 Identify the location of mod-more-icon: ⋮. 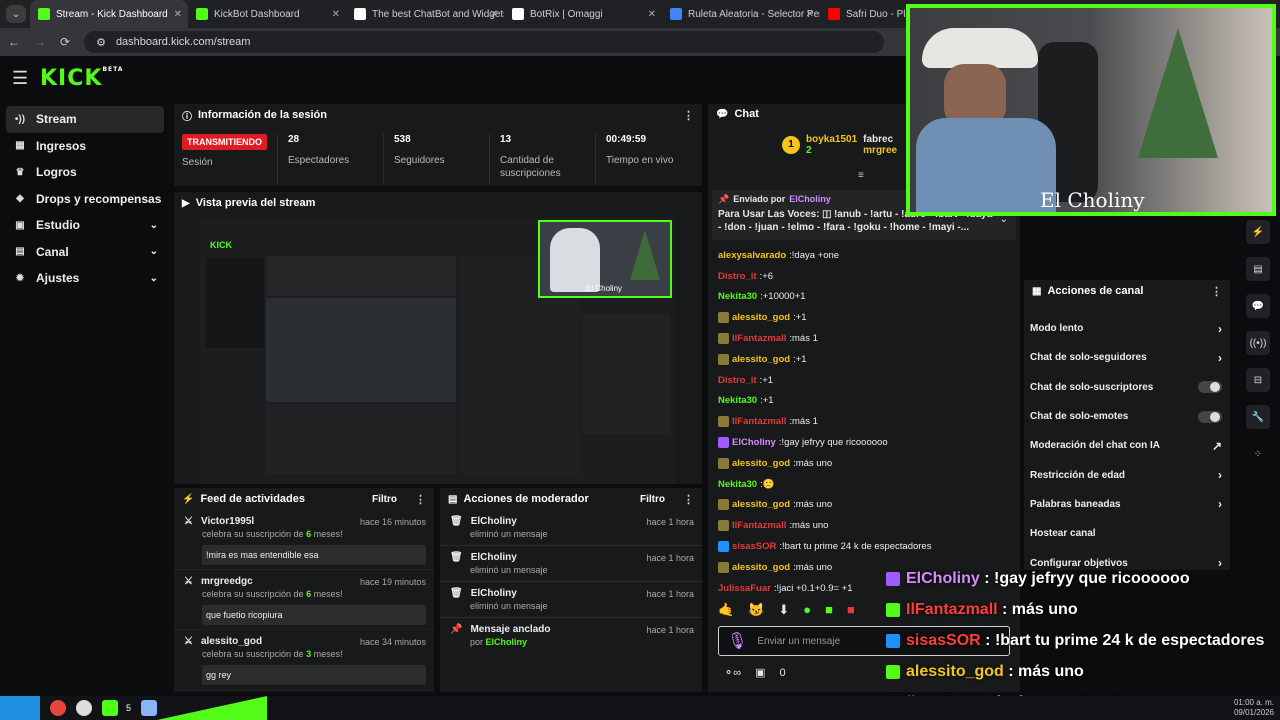
(688, 499).